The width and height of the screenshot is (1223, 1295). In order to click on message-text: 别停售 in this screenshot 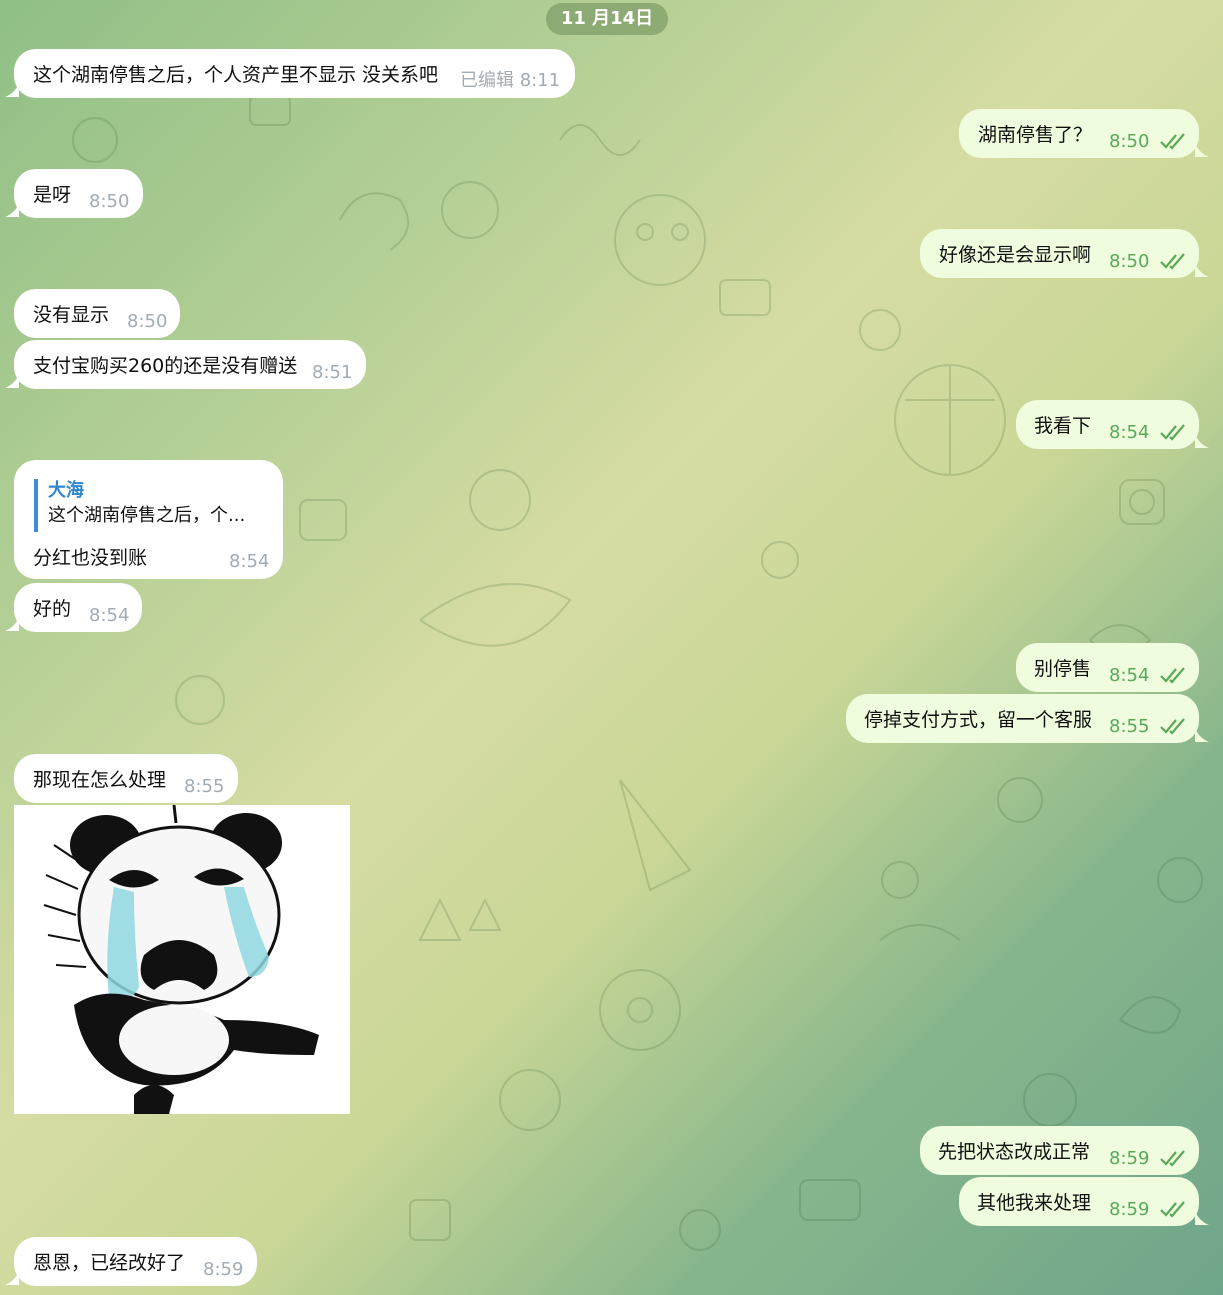, I will do `click(1063, 669)`.